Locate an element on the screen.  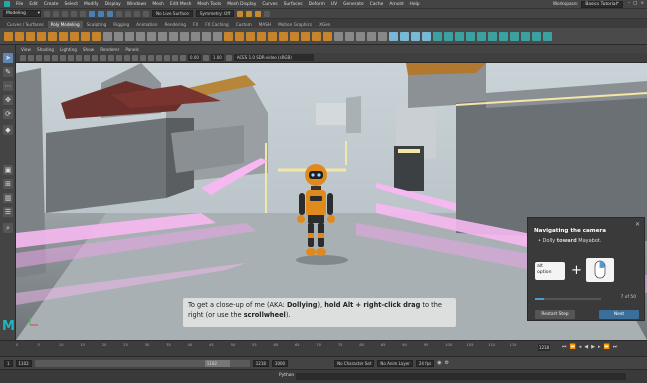
menu-file: File is located at coordinates (19, 4).